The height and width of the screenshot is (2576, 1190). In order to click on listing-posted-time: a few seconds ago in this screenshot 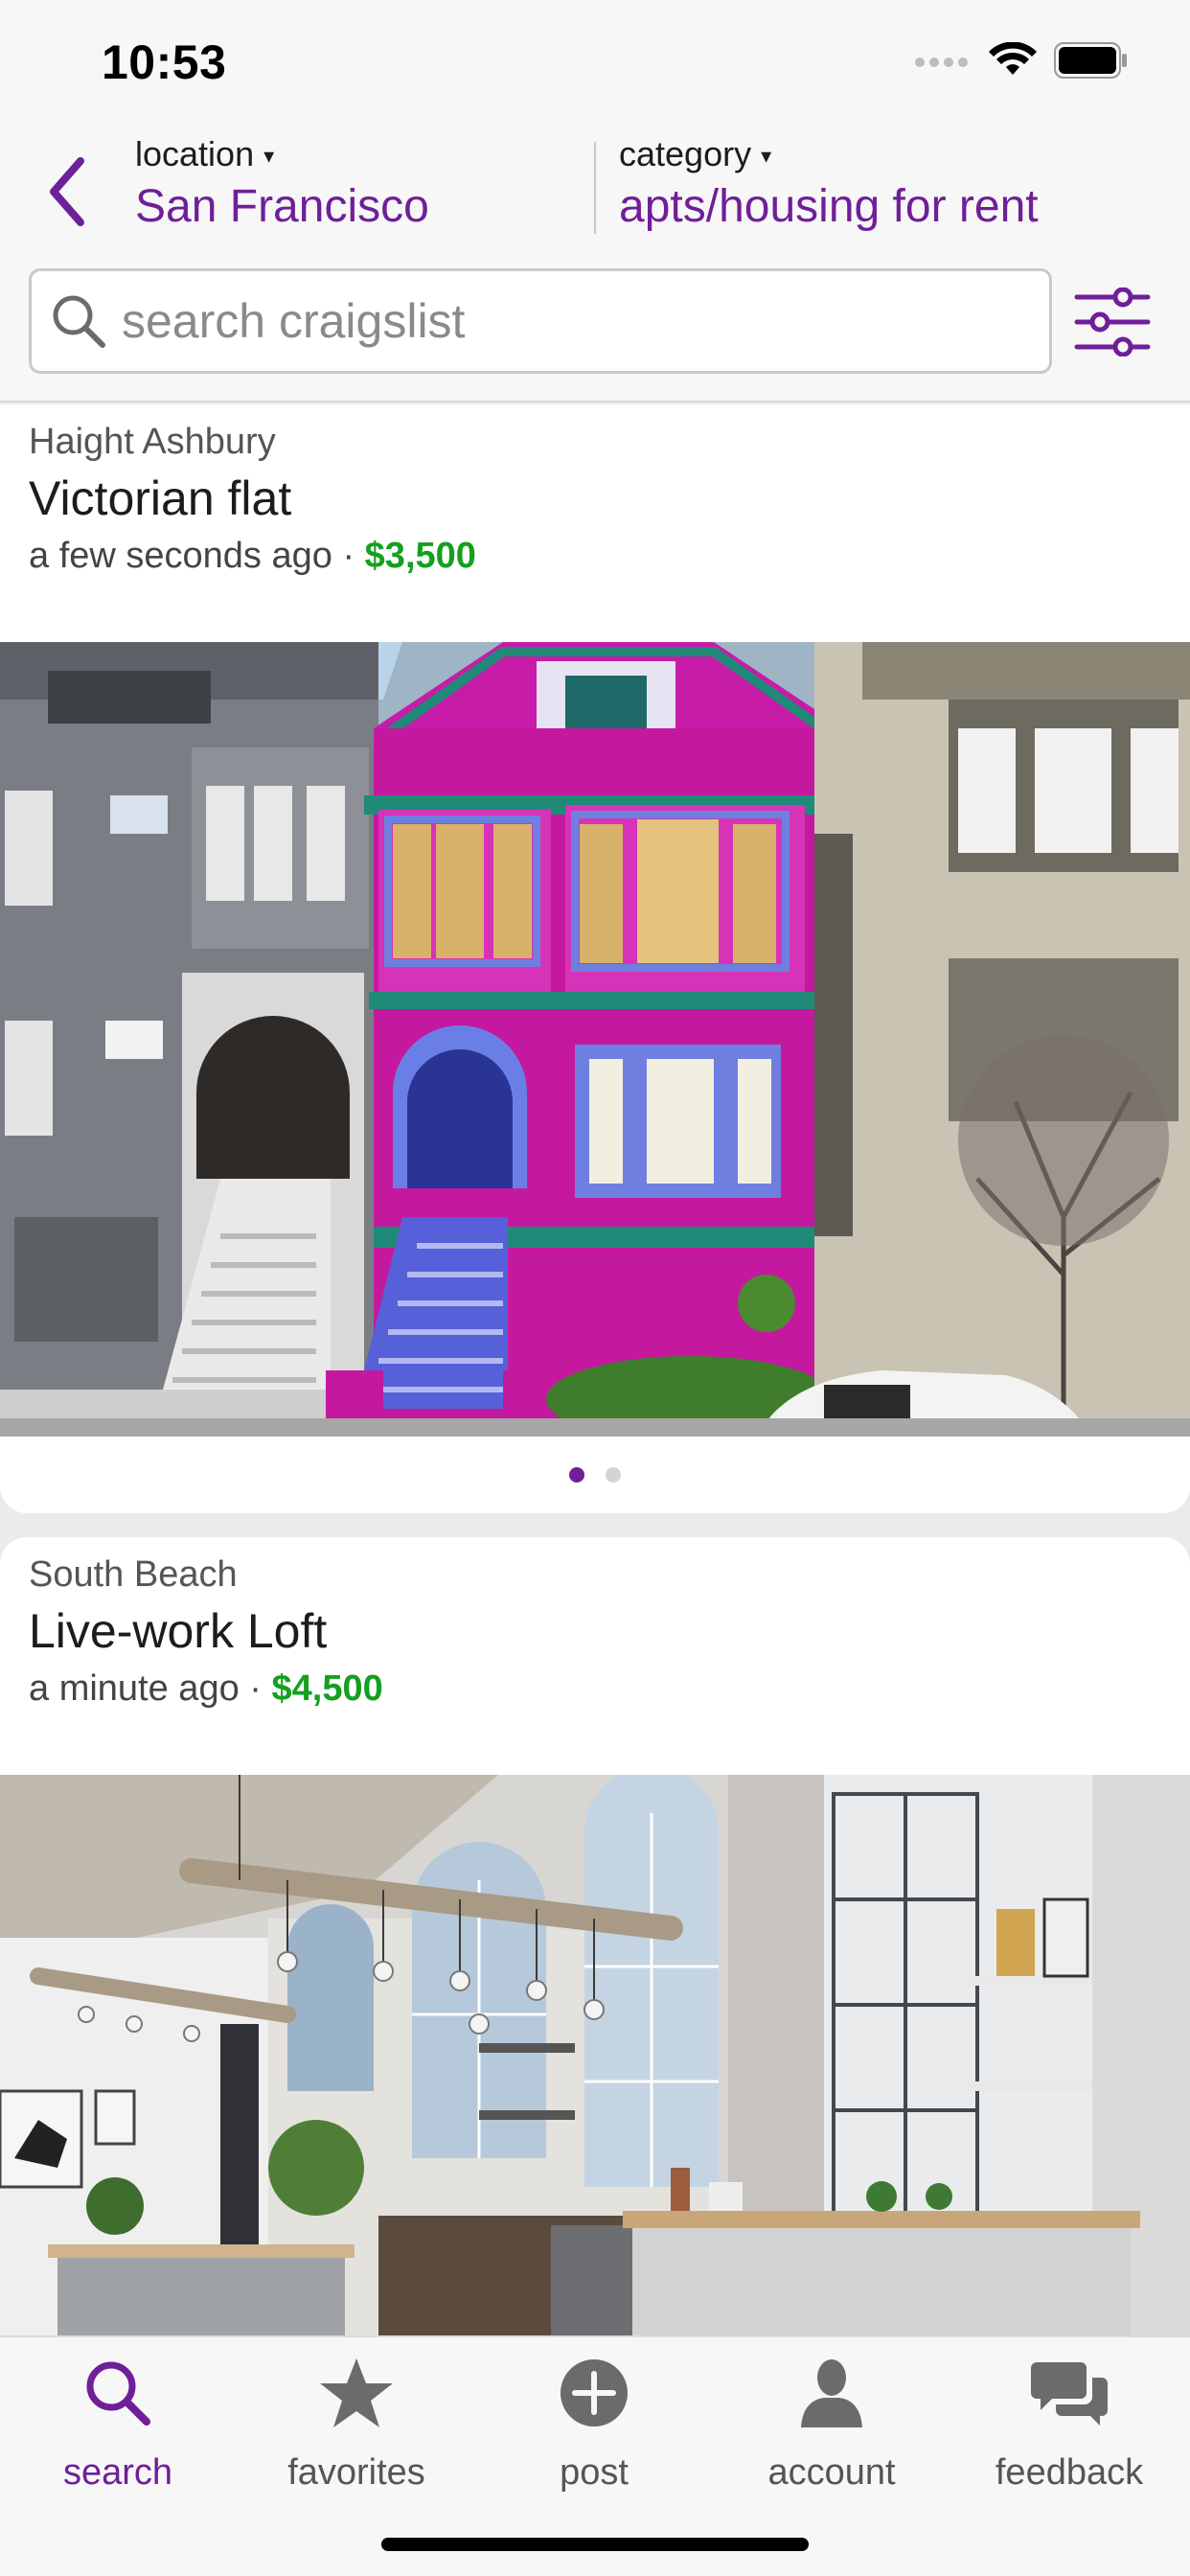, I will do `click(181, 556)`.